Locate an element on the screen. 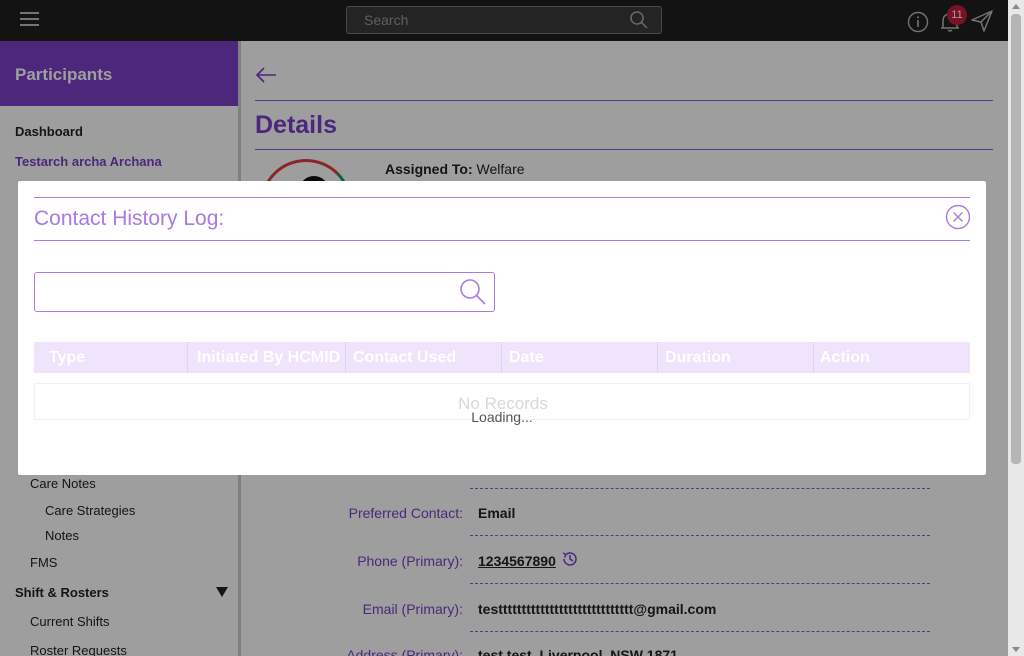 The height and width of the screenshot is (656, 1024). page-scrollbar is located at coordinates (1016, 328).